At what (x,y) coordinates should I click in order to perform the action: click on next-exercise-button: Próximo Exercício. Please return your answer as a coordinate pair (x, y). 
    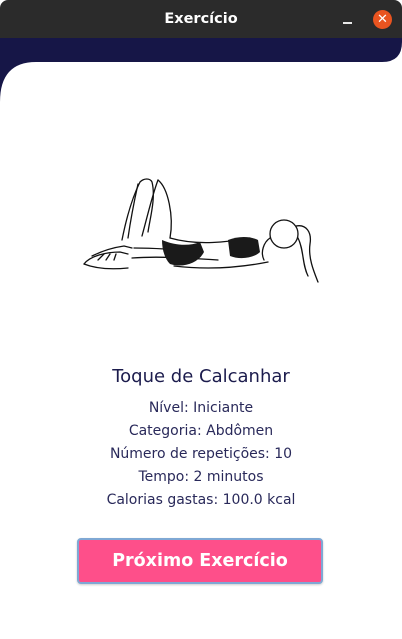
    Looking at the image, I should click on (200, 561).